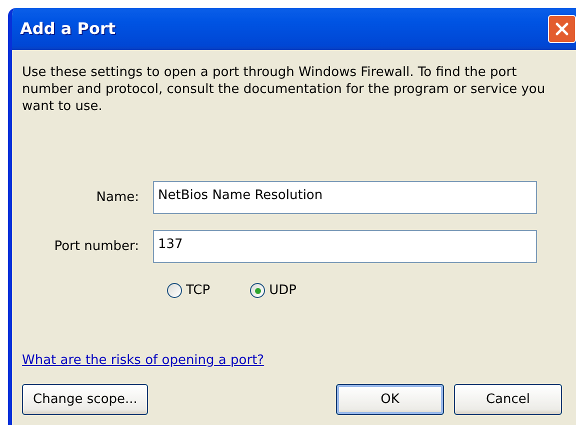 Image resolution: width=576 pixels, height=425 pixels. What do you see at coordinates (273, 290) in the screenshot?
I see `radio-option: UDP` at bounding box center [273, 290].